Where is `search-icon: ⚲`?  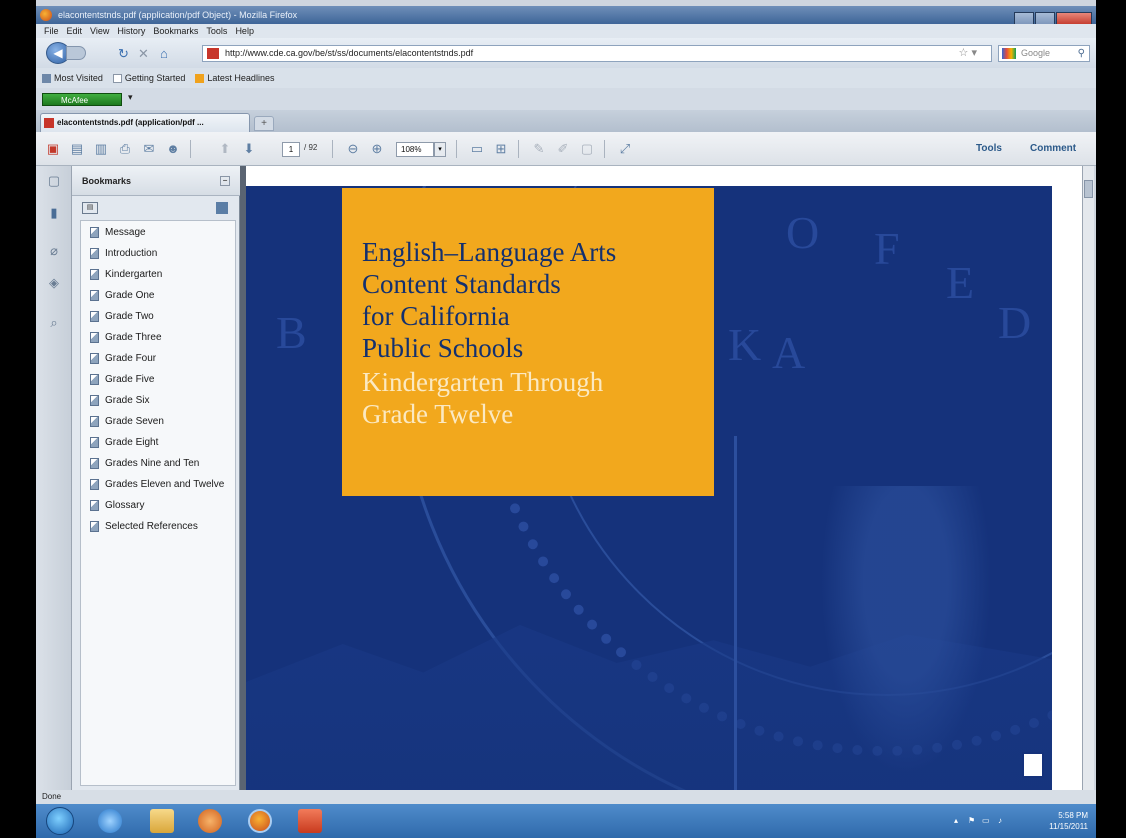 search-icon: ⚲ is located at coordinates (1081, 53).